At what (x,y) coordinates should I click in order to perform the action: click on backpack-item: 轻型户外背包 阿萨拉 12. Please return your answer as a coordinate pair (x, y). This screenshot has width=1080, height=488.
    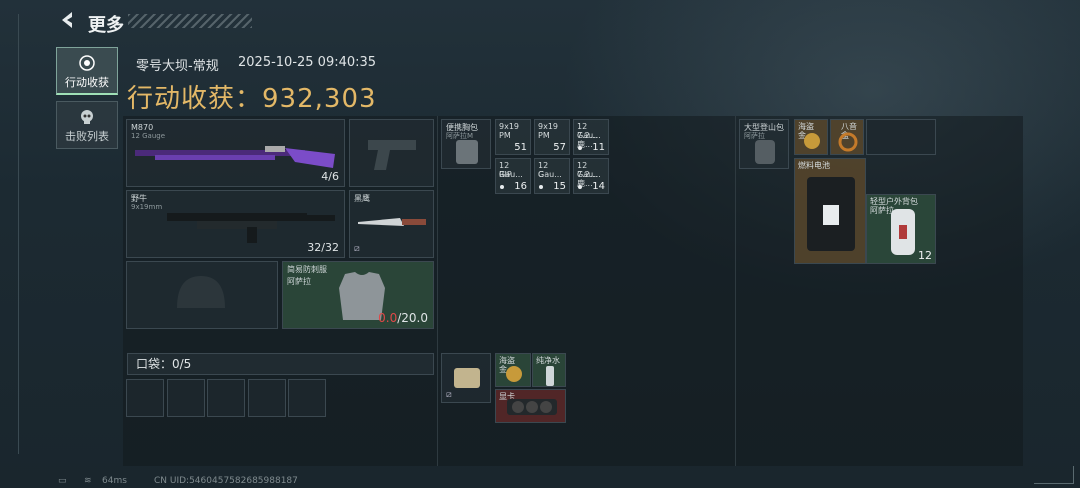
    Looking at the image, I should click on (901, 229).